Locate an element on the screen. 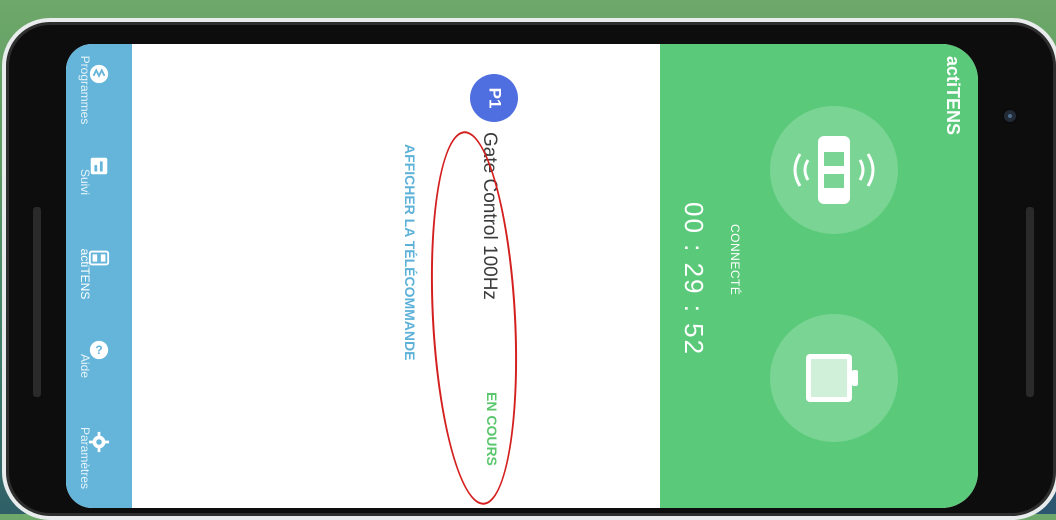 The height and width of the screenshot is (520, 1056). session-timer: 00 : 29 : 52 is located at coordinates (694, 279).